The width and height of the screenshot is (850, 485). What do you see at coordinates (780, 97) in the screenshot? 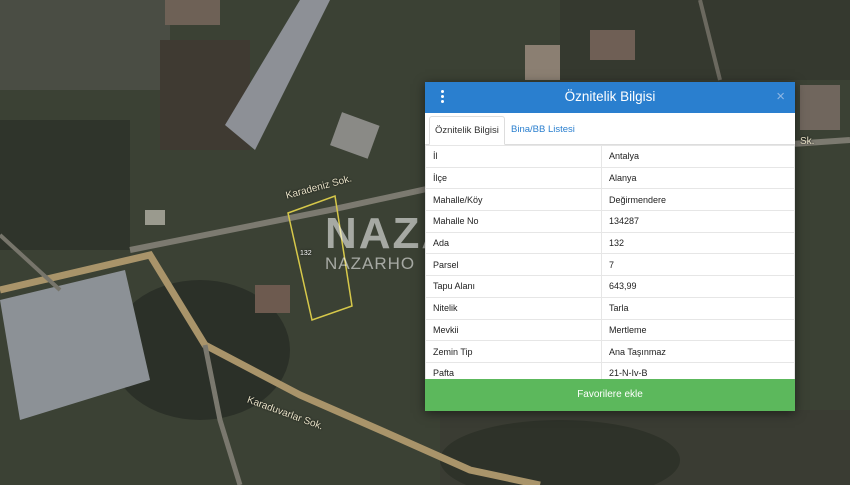
I see `close-icon: ×` at bounding box center [780, 97].